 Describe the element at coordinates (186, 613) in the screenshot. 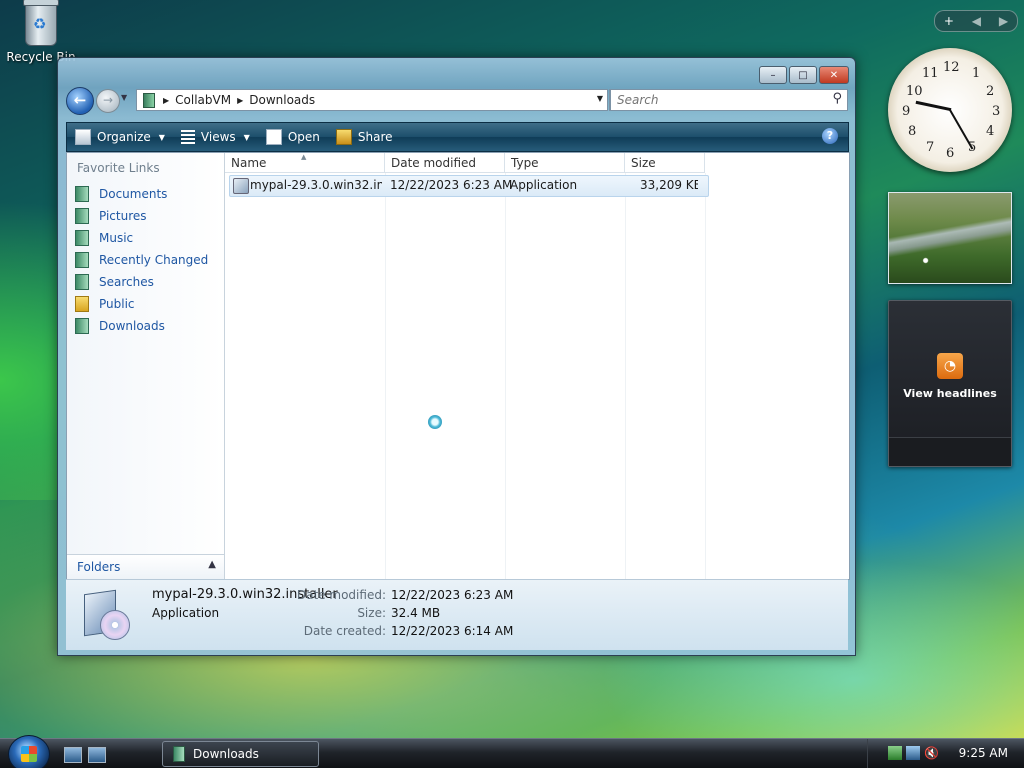

I see `details-file-type: Application` at that location.